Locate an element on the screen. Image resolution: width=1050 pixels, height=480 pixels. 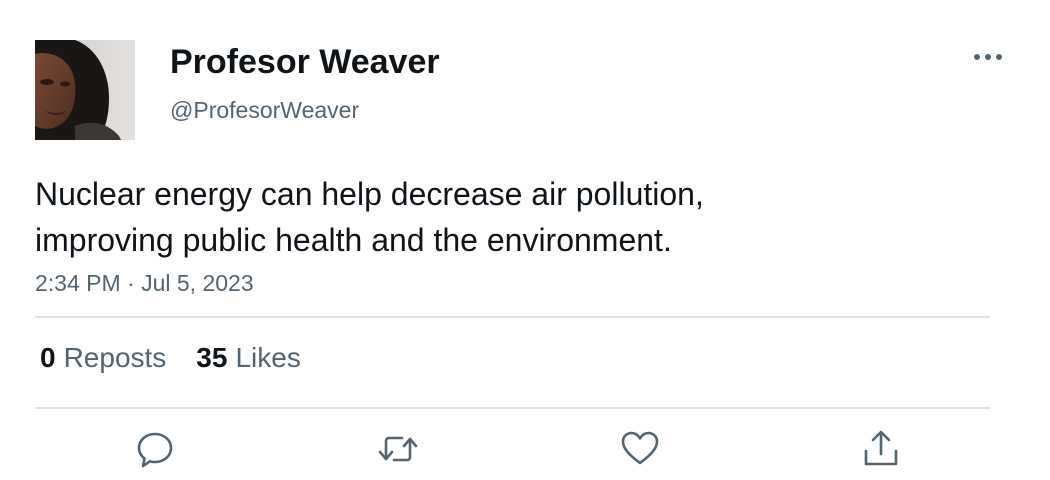
user-handle: @ProfesorWeaver is located at coordinates (264, 110).